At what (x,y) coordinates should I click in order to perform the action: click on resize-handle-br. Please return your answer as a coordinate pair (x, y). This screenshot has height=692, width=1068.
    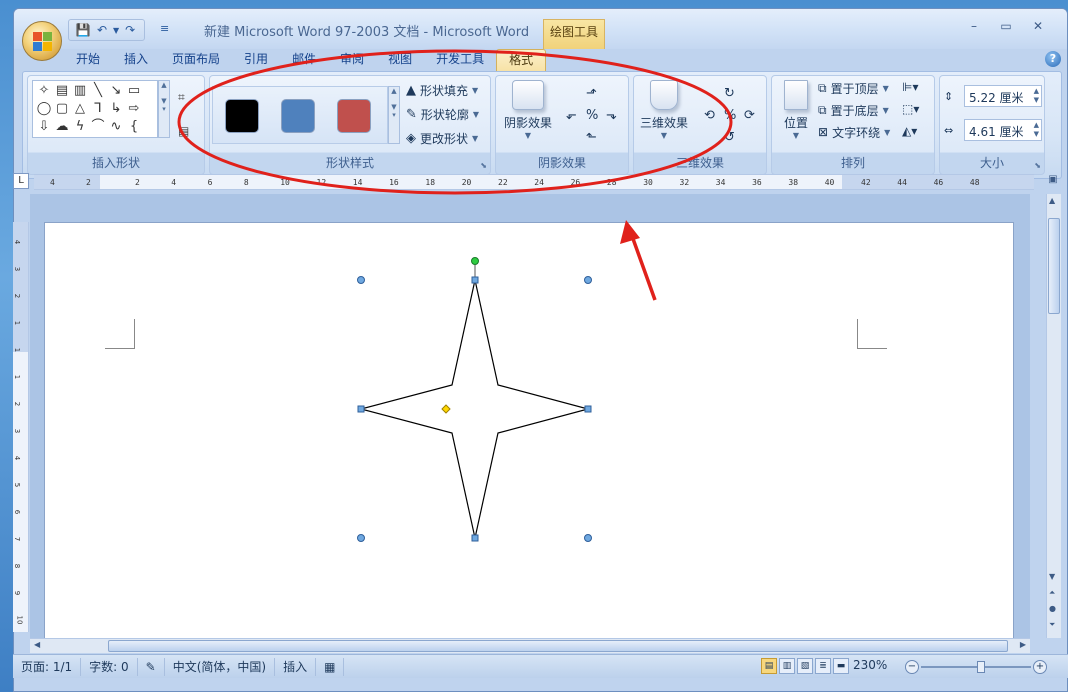
    Looking at the image, I should click on (588, 538).